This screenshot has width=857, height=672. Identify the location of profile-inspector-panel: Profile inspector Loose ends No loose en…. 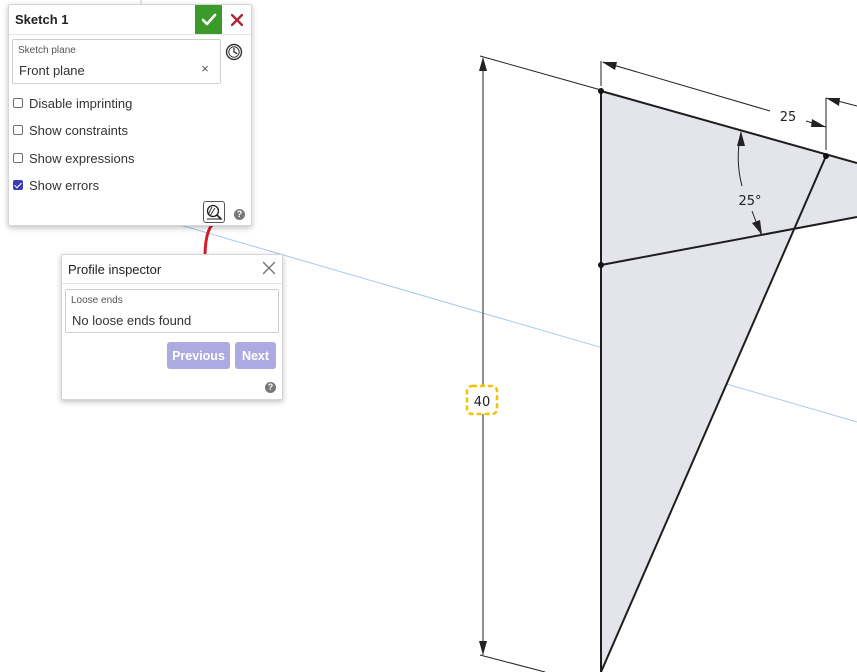
(172, 327).